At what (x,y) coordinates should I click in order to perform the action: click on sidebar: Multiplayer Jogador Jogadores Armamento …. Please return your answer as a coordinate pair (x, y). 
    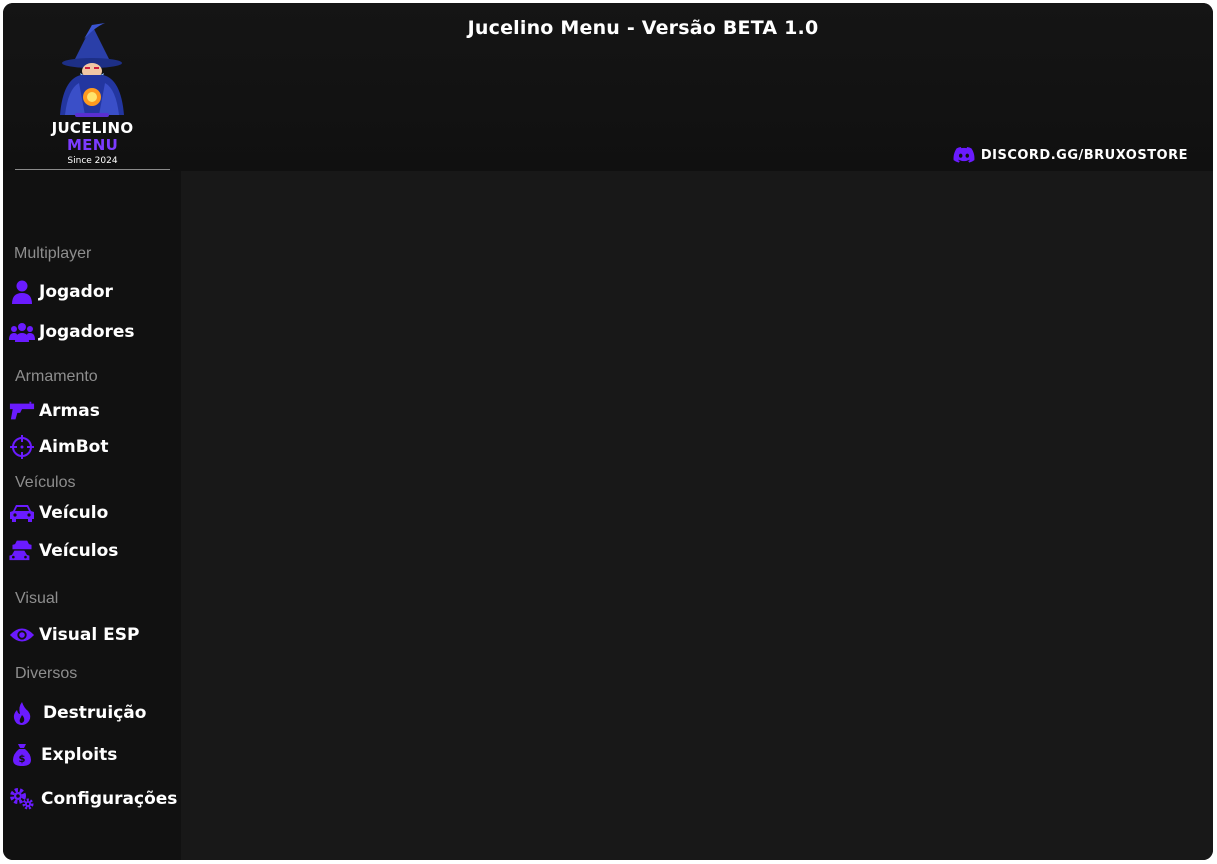
    Looking at the image, I should click on (92, 515).